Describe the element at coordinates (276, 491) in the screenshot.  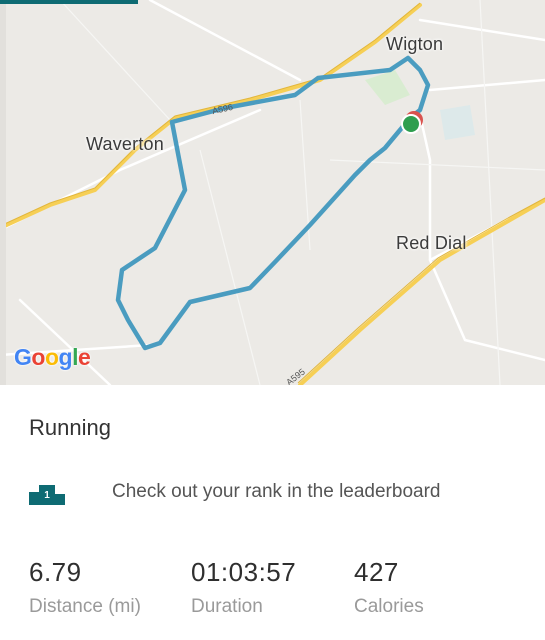
I see `leaderboard-label: Check out your rank in the leaderboard` at that location.